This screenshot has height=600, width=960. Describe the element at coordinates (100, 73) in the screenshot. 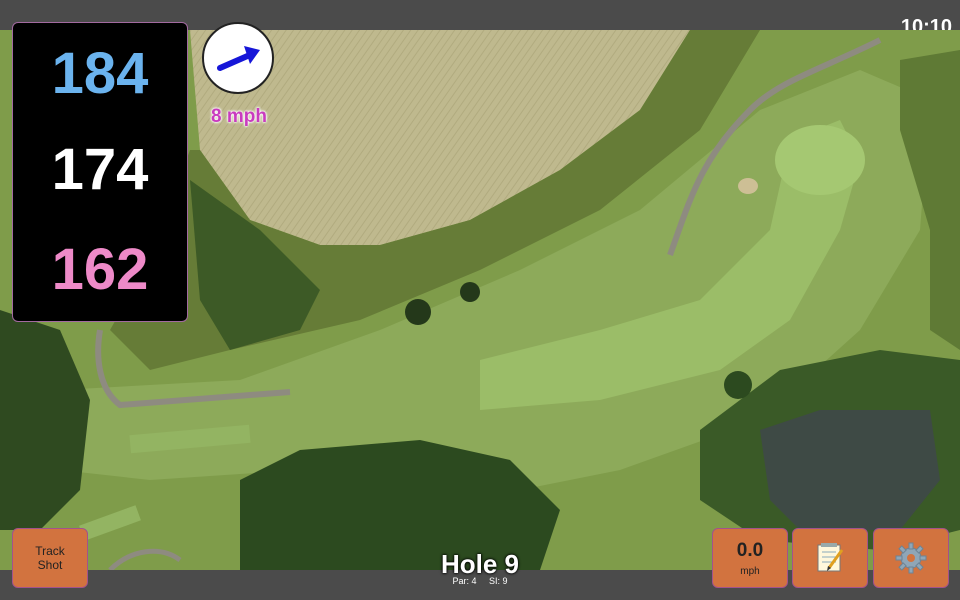

I see `back-distance: 184` at that location.